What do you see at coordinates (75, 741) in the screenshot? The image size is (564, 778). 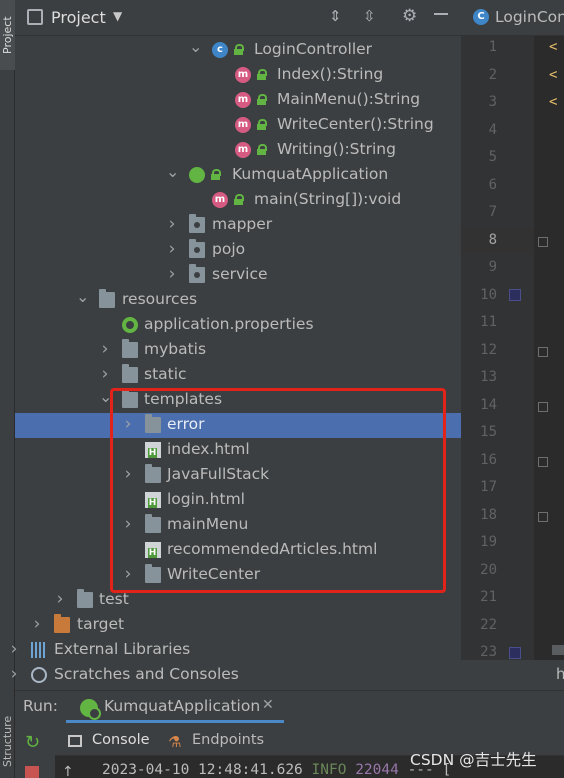 I see `console-icon` at bounding box center [75, 741].